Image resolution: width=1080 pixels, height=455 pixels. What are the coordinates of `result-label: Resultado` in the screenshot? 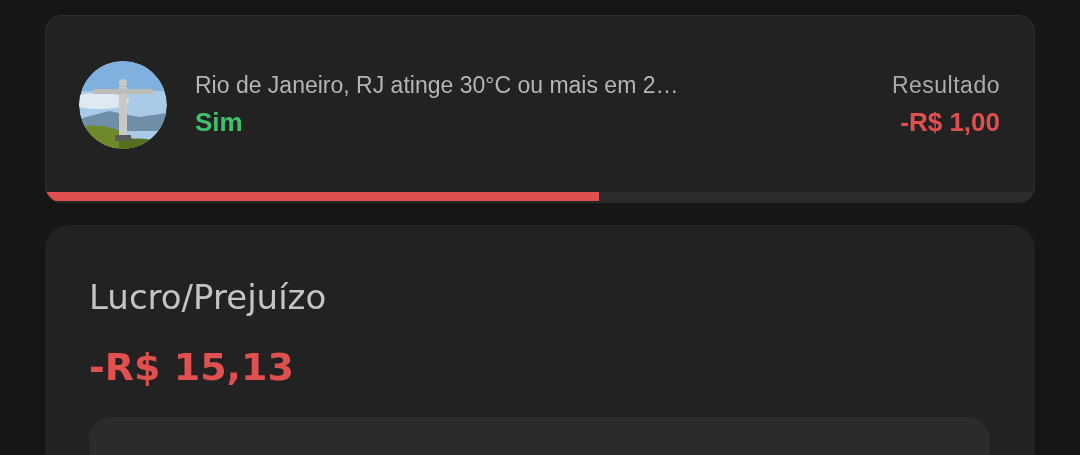 It's located at (945, 85).